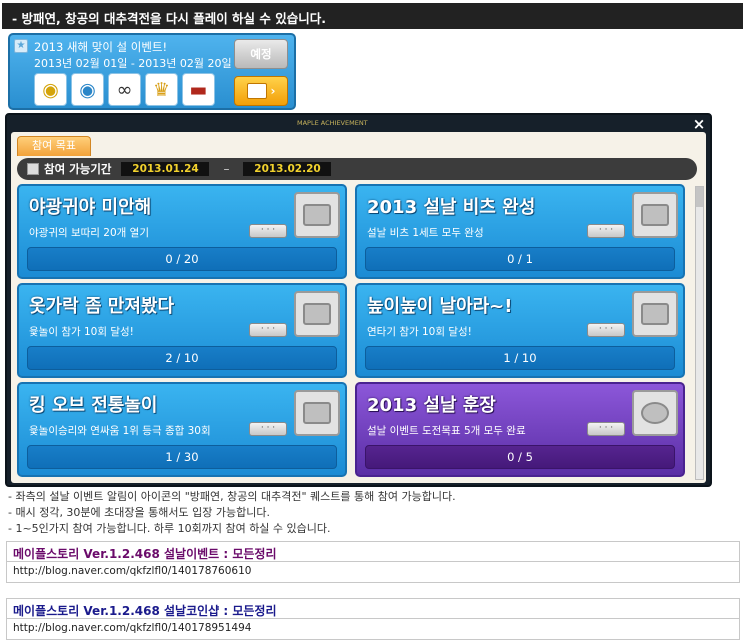 Image resolution: width=747 pixels, height=643 pixels. What do you see at coordinates (261, 54) in the screenshot?
I see `event-status-button: 예정` at bounding box center [261, 54].